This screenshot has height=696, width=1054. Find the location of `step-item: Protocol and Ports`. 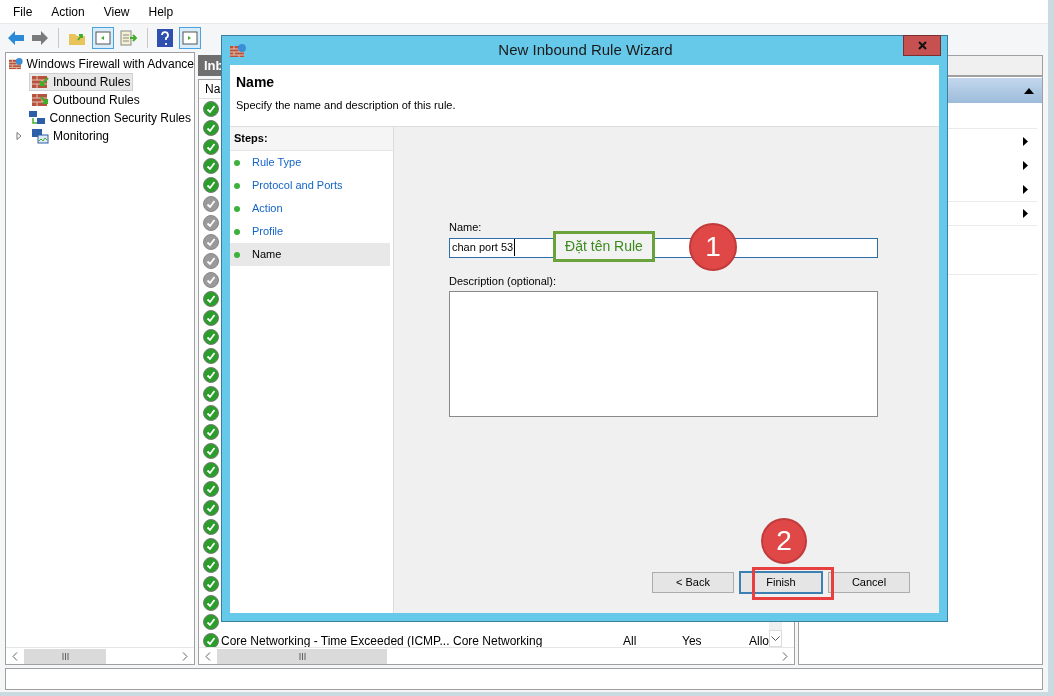

step-item: Protocol and Ports is located at coordinates (310, 185).